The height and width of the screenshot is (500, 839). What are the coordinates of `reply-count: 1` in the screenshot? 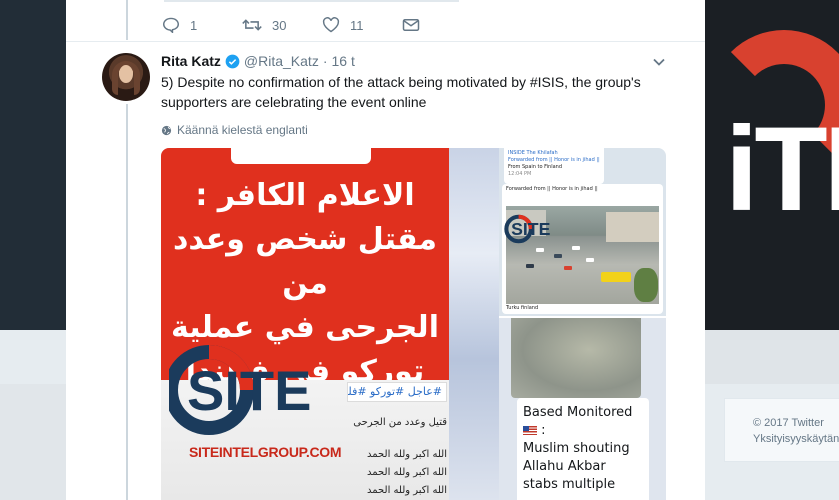 It's located at (194, 25).